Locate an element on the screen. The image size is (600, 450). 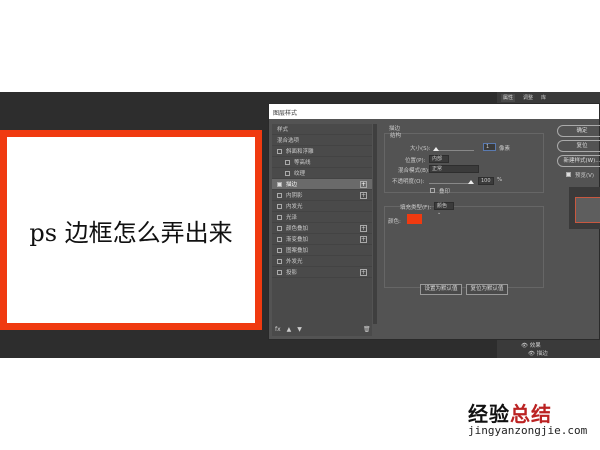
set-default-button: 设置为默认值 is located at coordinates (441, 289).